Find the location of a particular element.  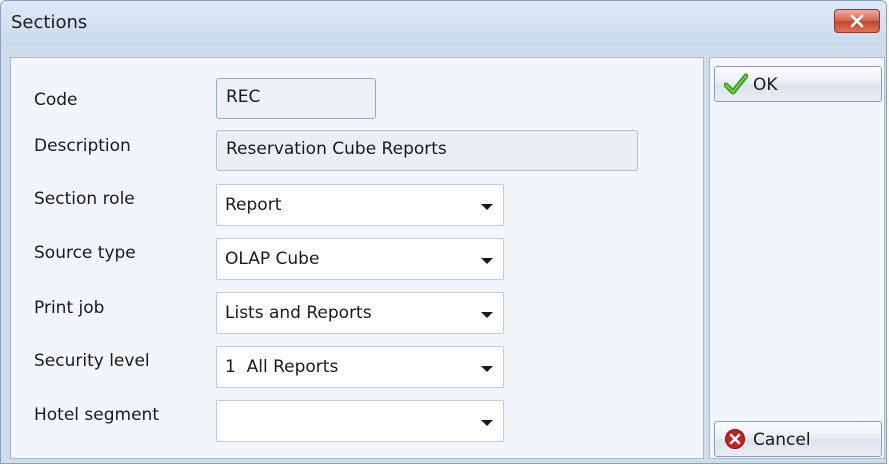

close-button is located at coordinates (857, 21).